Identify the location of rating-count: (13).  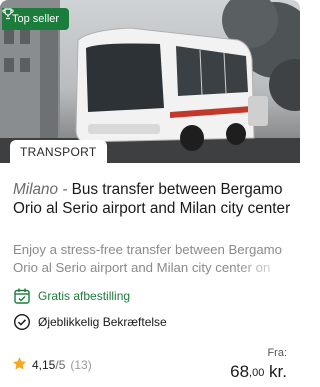
(81, 365).